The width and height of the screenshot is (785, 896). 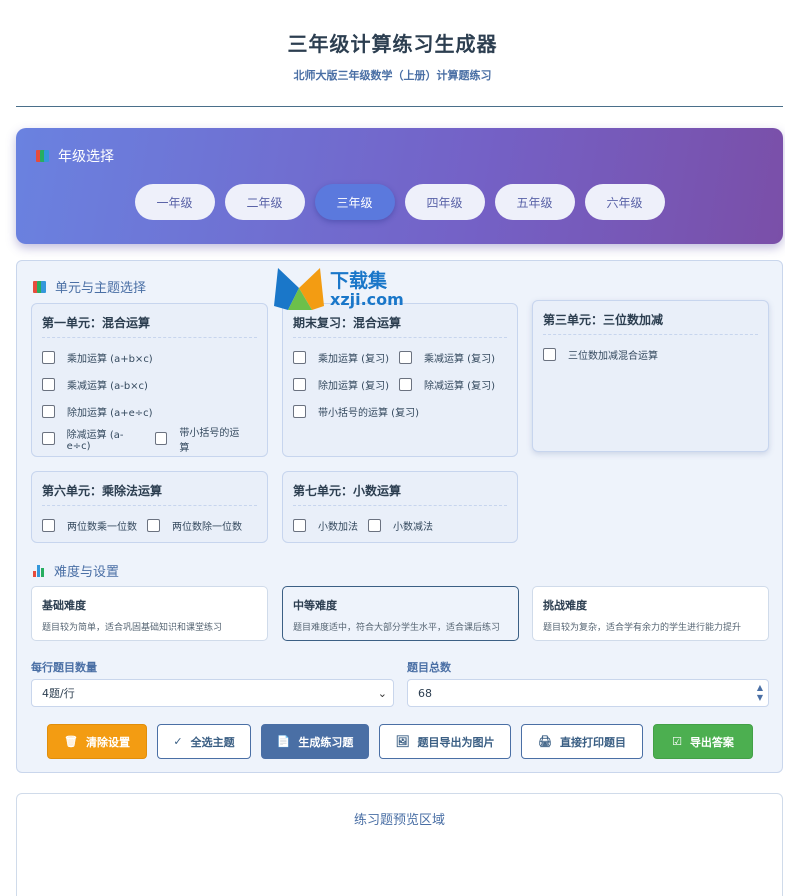 I want to click on topic-option: 小数减法, so click(x=400, y=525).